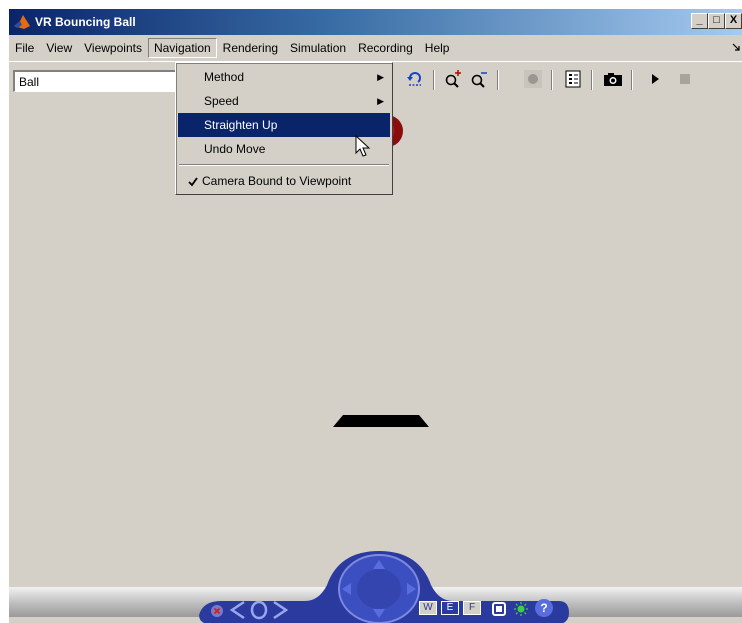  I want to click on menu-item-label: Straighten Up, so click(241, 125).